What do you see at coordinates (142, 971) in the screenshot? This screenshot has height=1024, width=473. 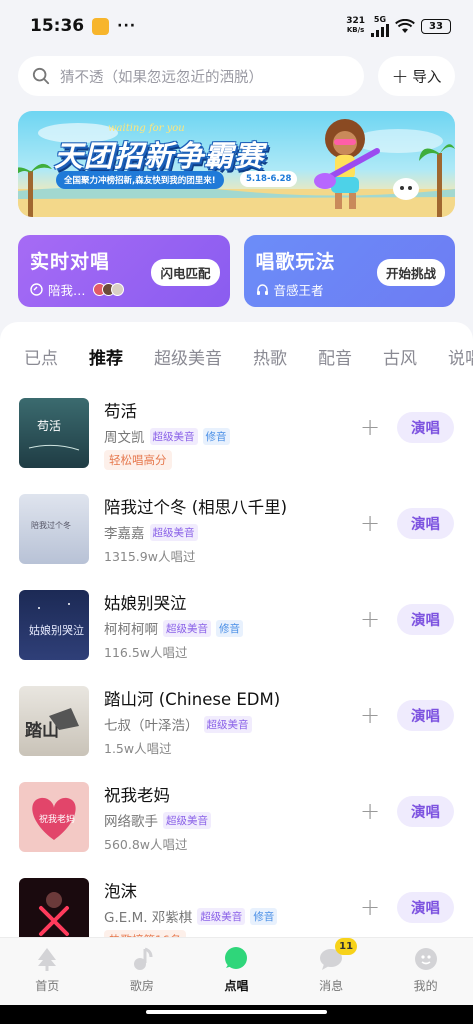 I see `nav-room: 歌房` at bounding box center [142, 971].